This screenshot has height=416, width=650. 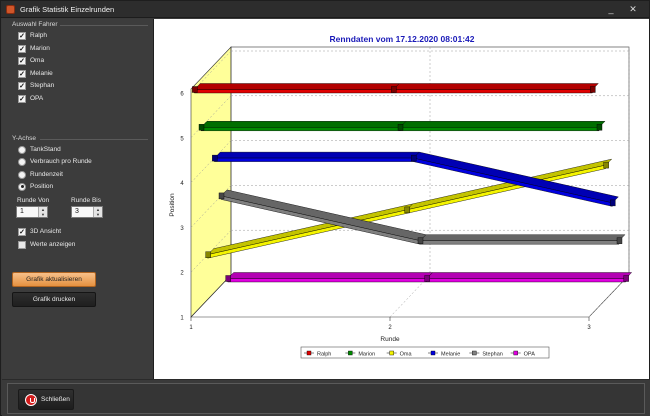 What do you see at coordinates (495, 86) in the screenshot?
I see `series-top-ralph` at bounding box center [495, 86].